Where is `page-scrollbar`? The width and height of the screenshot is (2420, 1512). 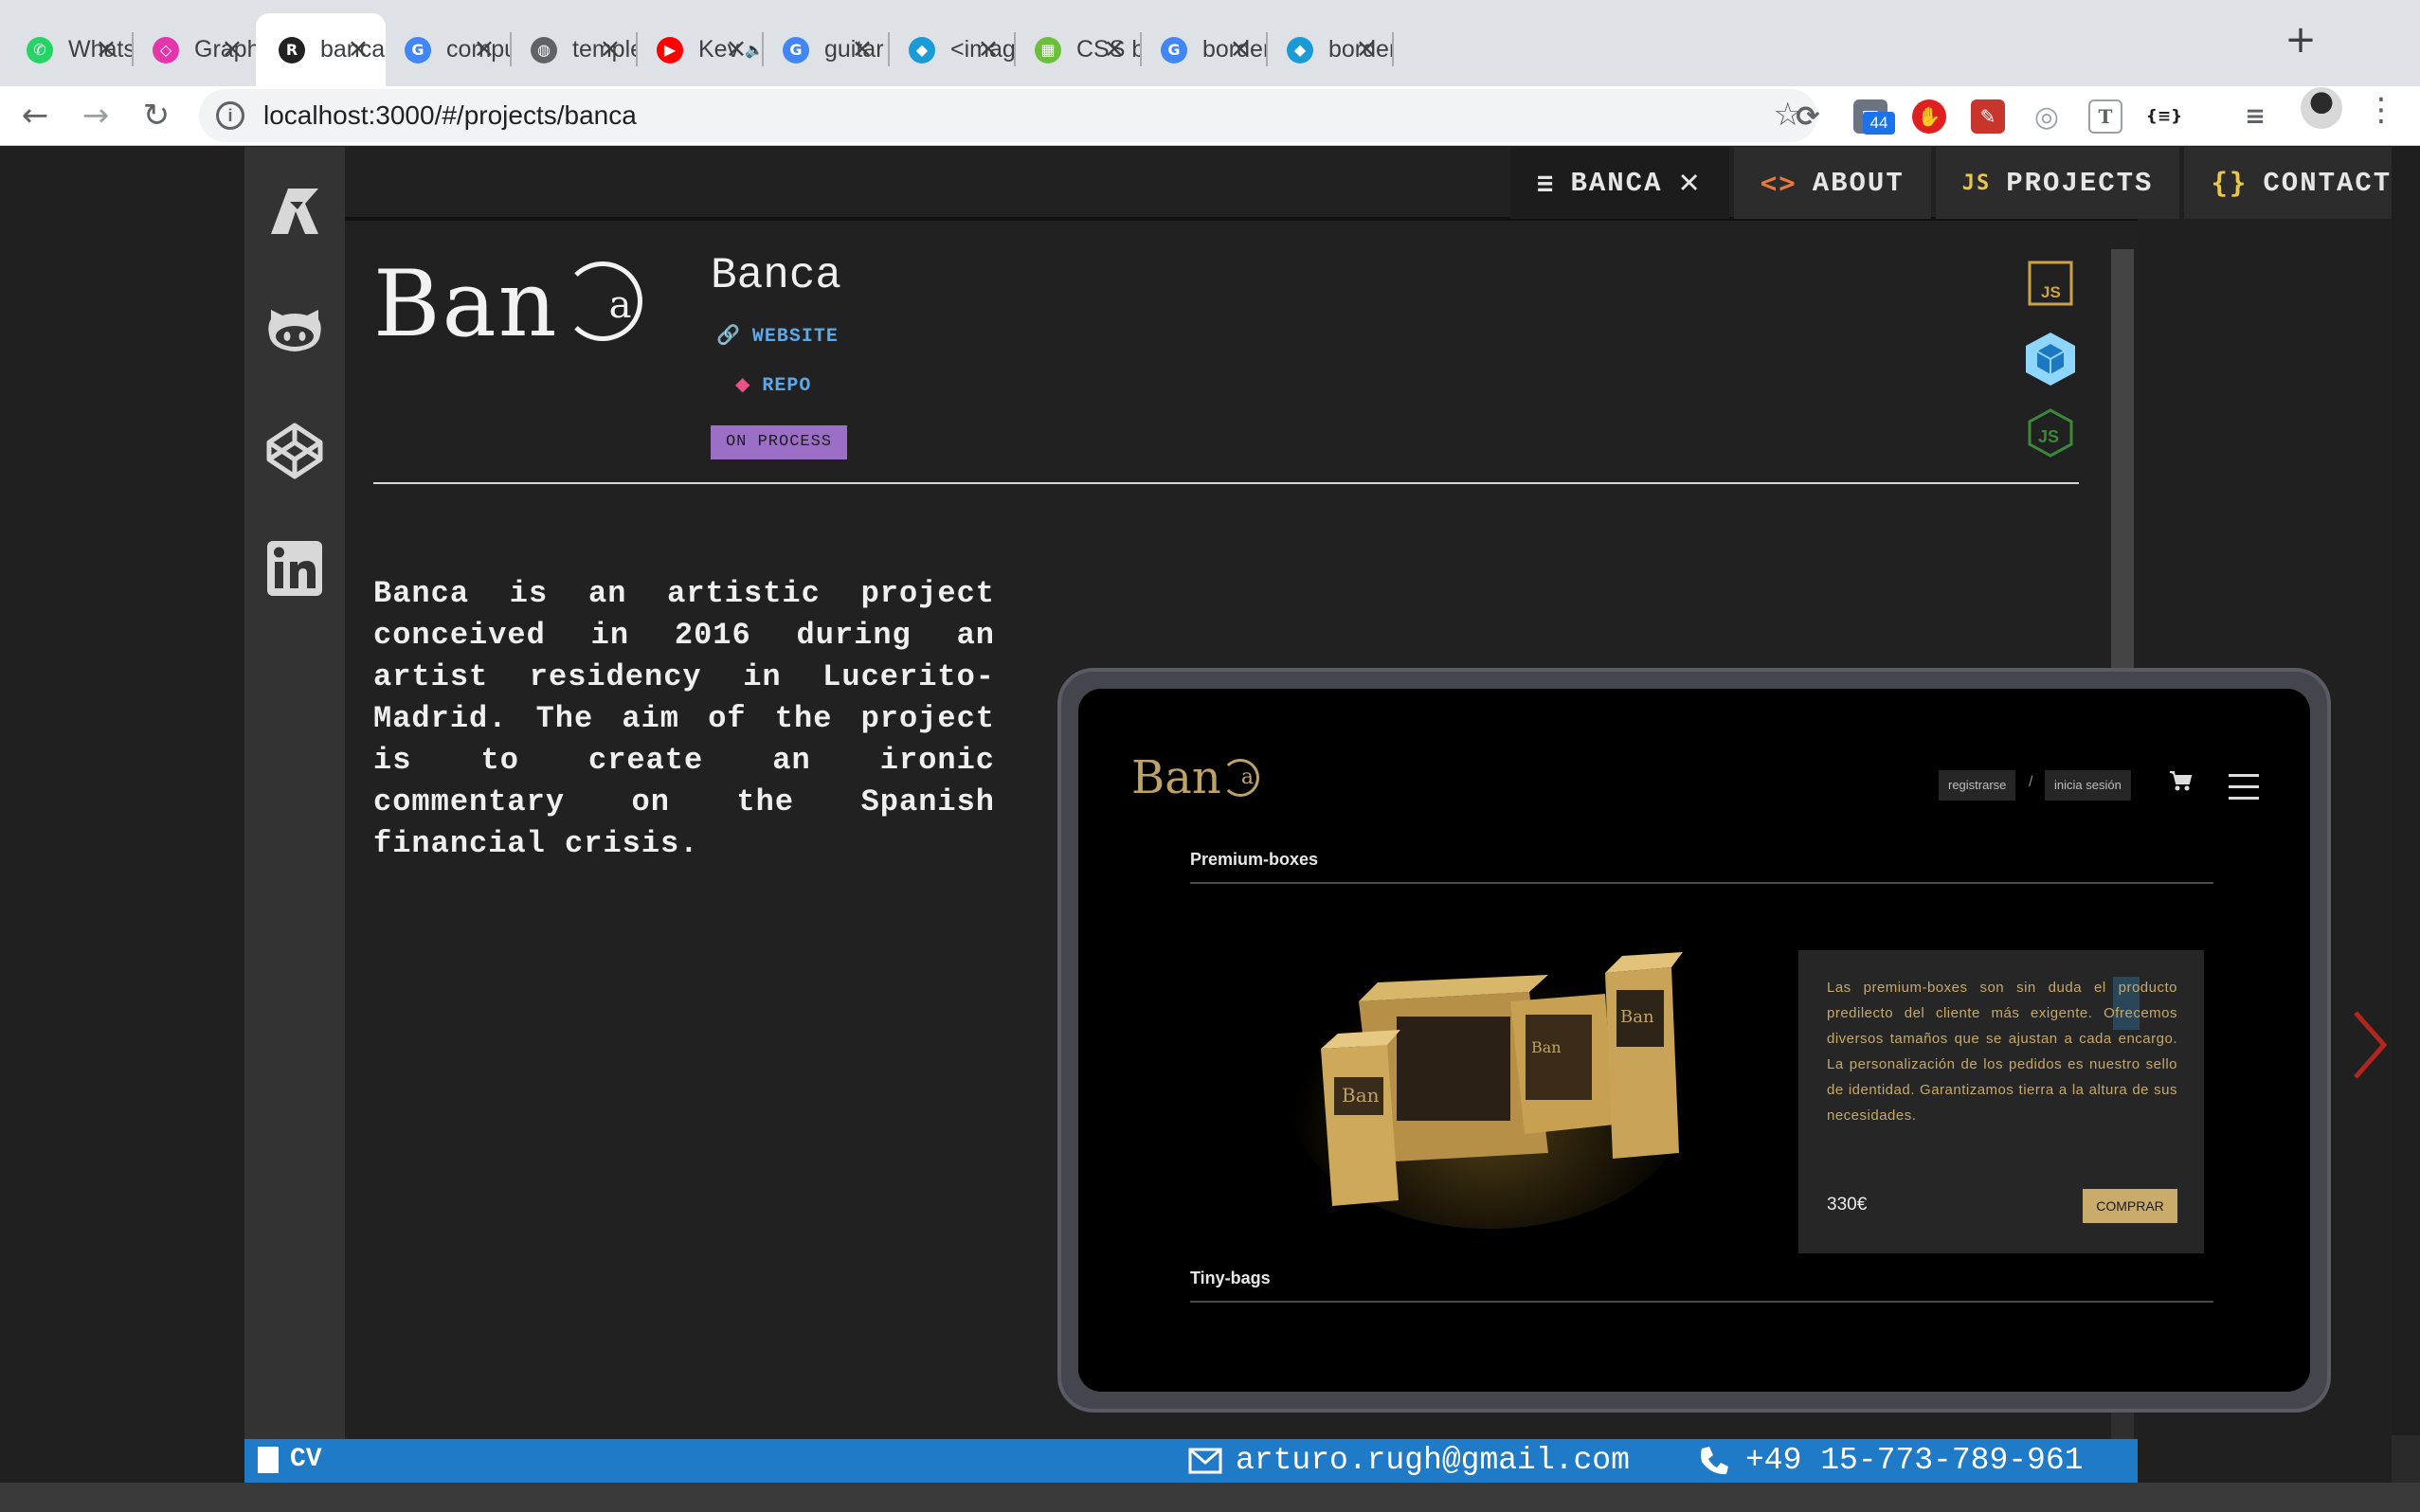 page-scrollbar is located at coordinates (2406, 829).